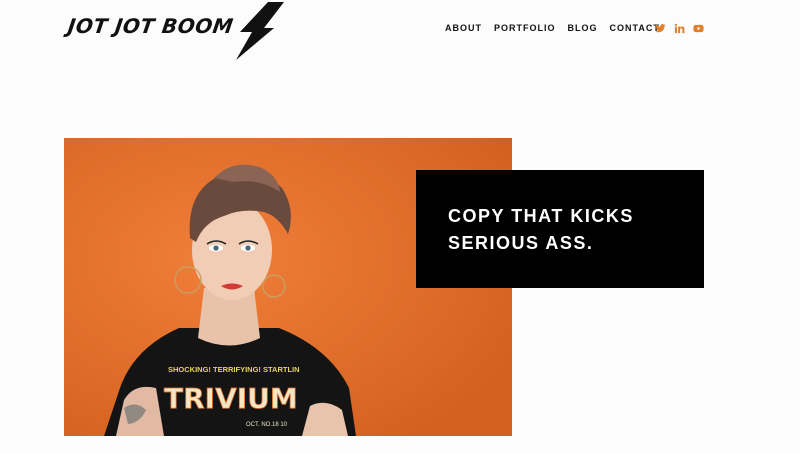 Image resolution: width=800 pixels, height=453 pixels. I want to click on shirt-text-main: TRIVIUM, so click(231, 398).